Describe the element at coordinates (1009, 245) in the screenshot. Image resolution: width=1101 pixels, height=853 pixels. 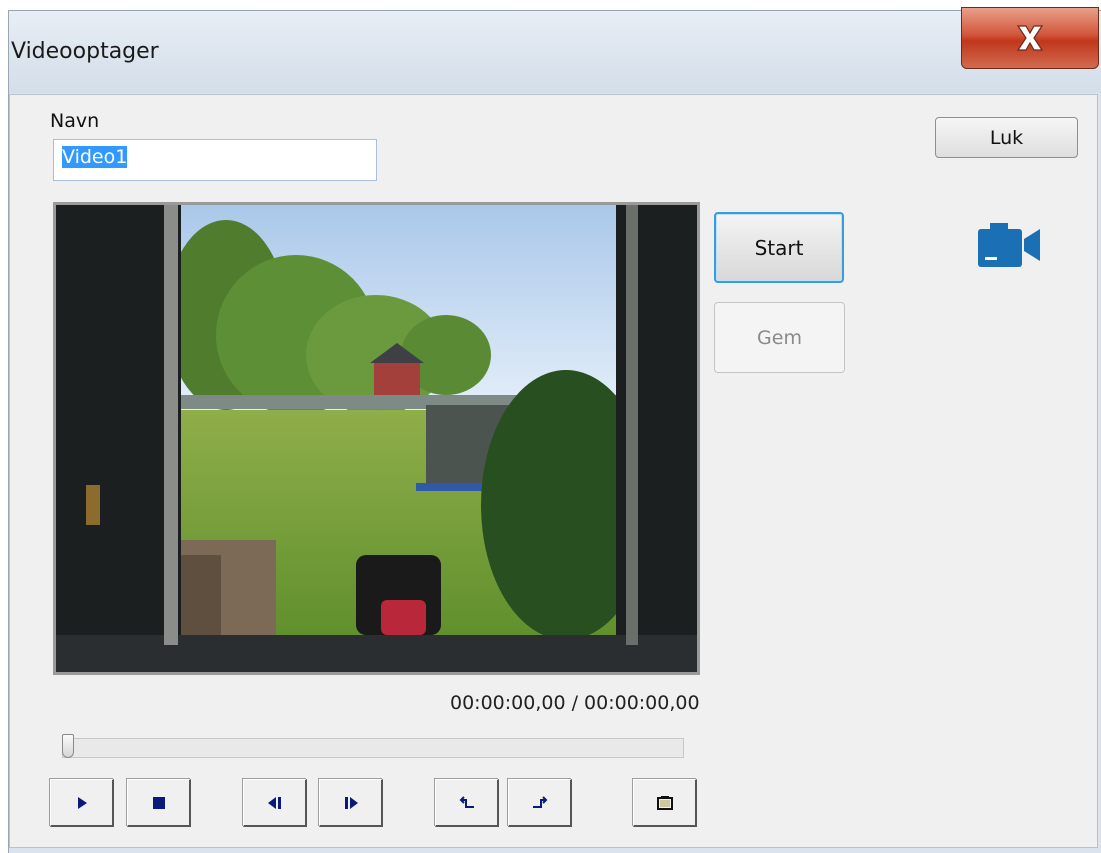
I see `video-camera-icon` at that location.